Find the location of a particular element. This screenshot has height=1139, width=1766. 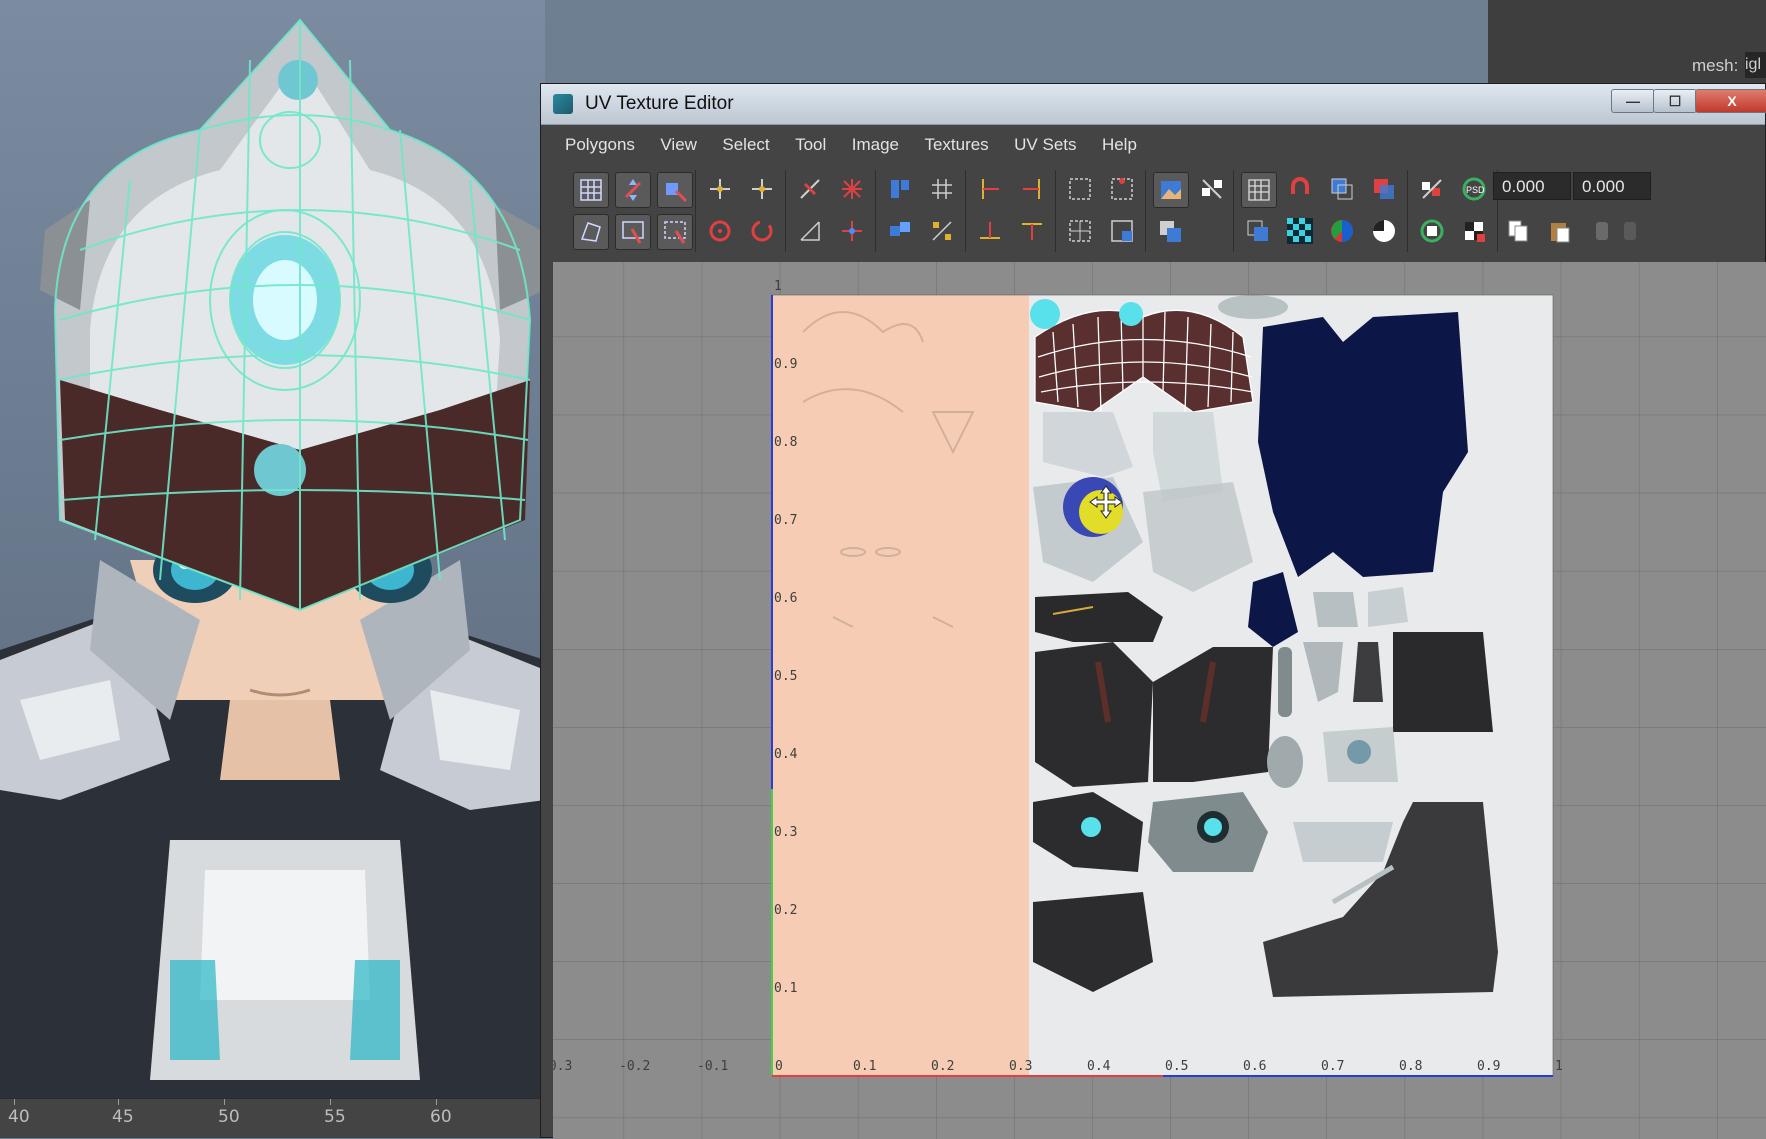

flip-u-icon is located at coordinates (720, 189).